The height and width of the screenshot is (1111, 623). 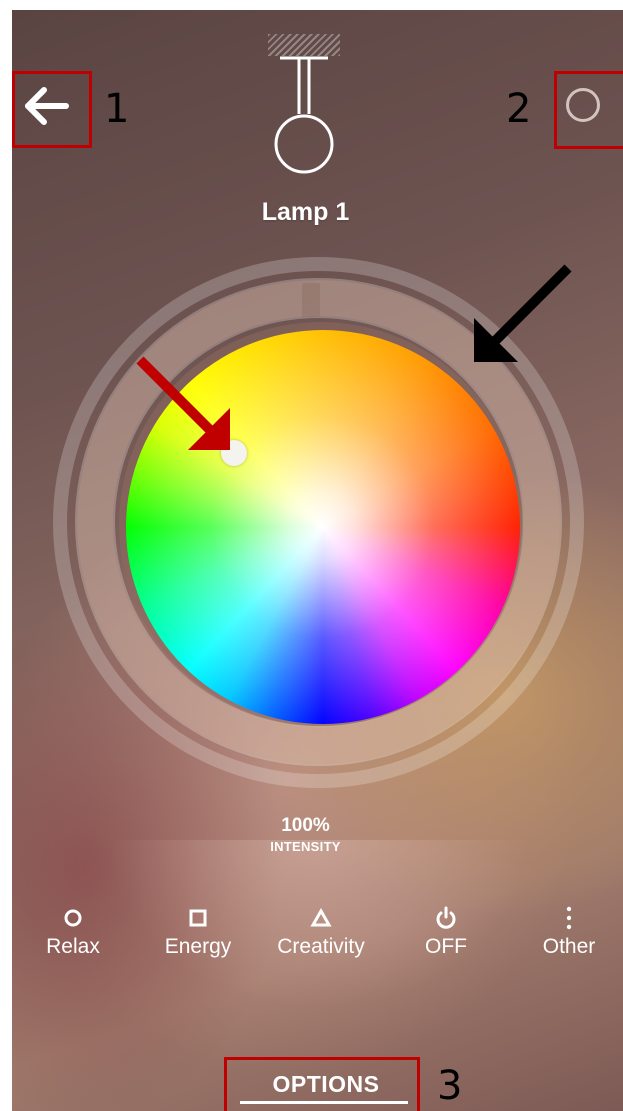 What do you see at coordinates (304, 115) in the screenshot?
I see `lamp-icon` at bounding box center [304, 115].